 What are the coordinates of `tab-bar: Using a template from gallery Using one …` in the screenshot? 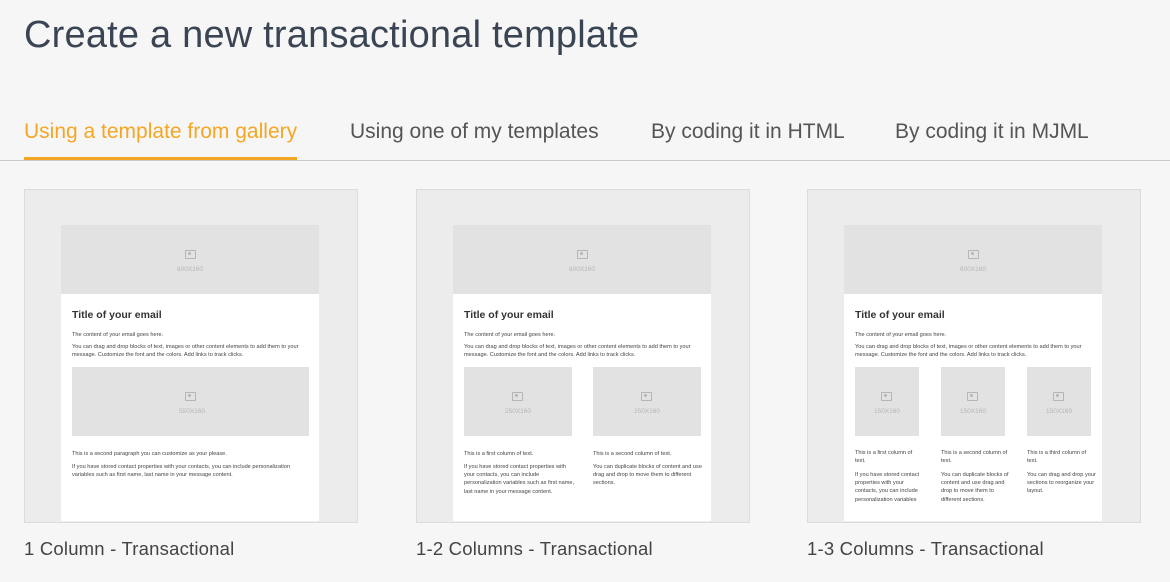 It's located at (585, 135).